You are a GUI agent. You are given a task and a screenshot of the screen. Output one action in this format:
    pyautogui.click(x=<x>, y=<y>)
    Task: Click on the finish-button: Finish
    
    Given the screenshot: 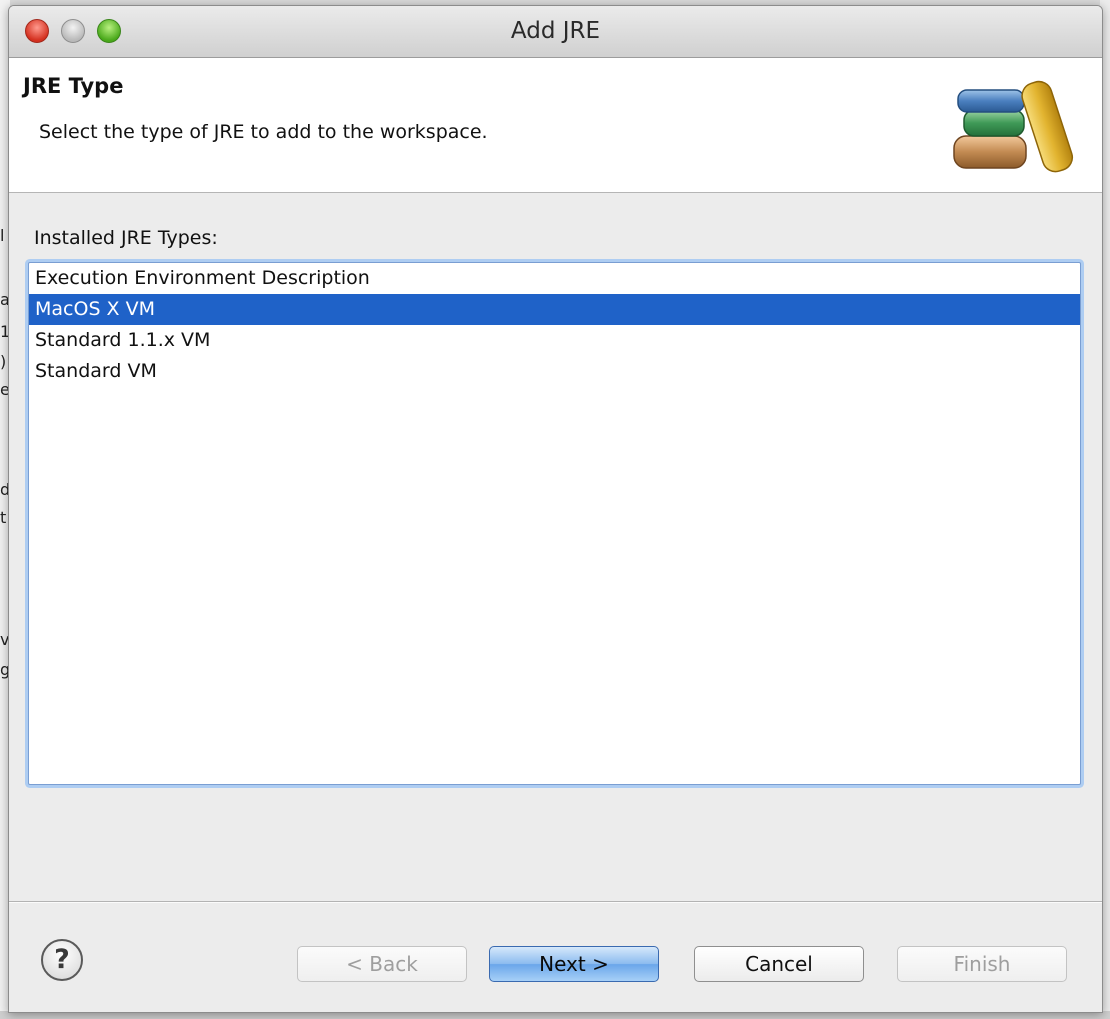 What is the action you would take?
    pyautogui.click(x=982, y=964)
    